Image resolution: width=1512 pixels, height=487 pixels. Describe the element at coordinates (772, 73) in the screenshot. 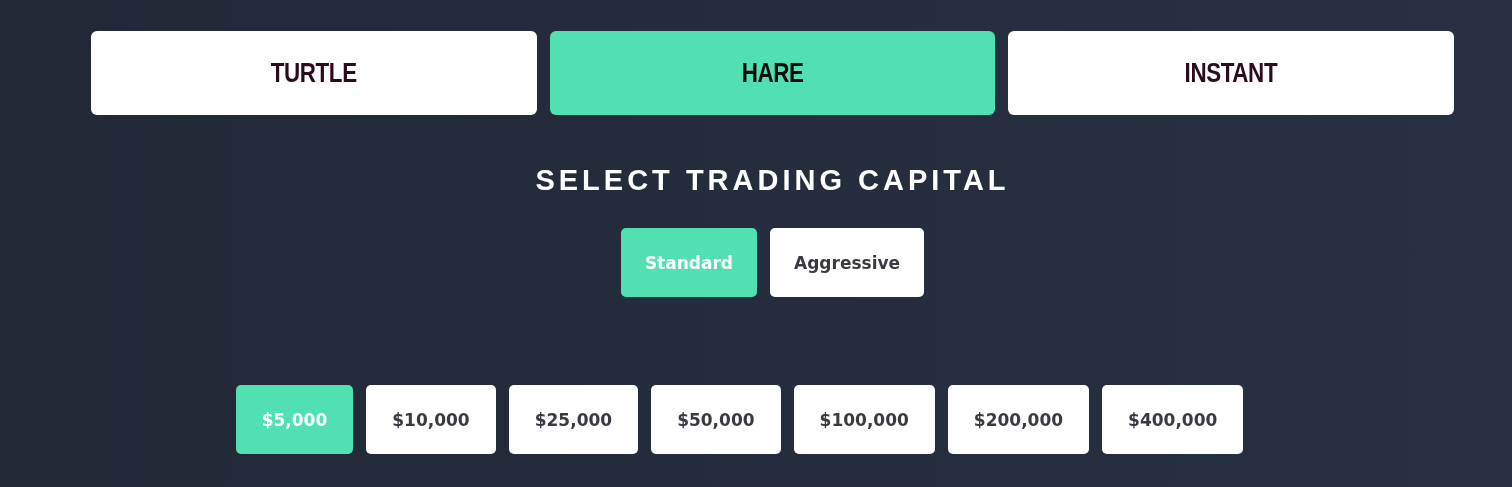

I see `plan-tab: HARE` at that location.